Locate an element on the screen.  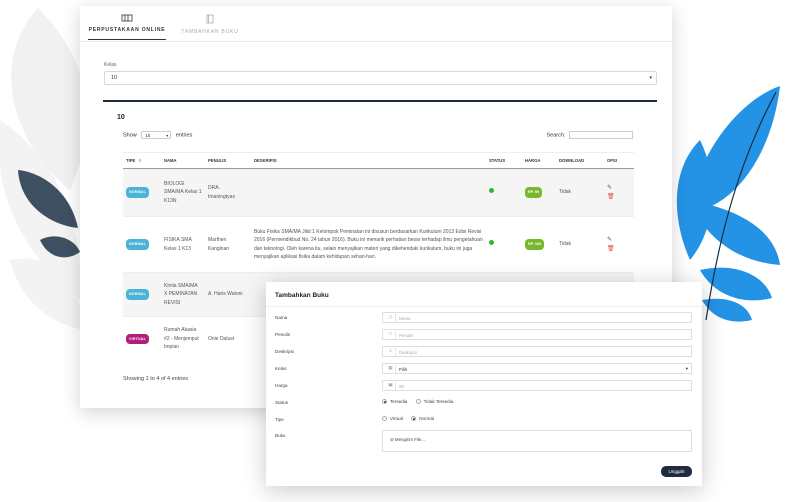
field-tipe: Tipe Virtual Normal is located at coordinates (484, 420).